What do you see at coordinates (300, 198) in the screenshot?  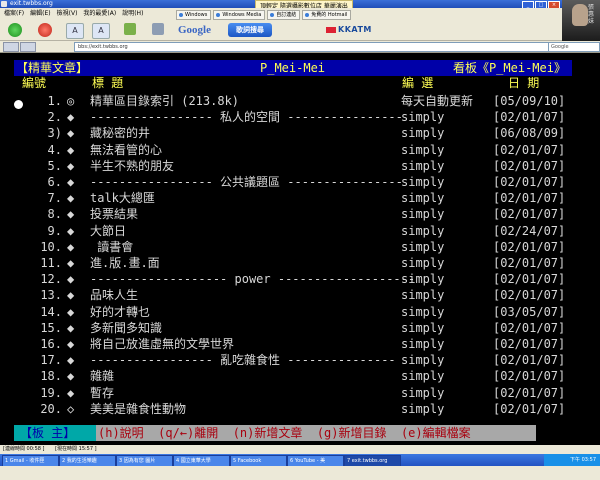 I see `article-row: 7. ◆ talk大總匯 simply [02/01/07]` at bounding box center [300, 198].